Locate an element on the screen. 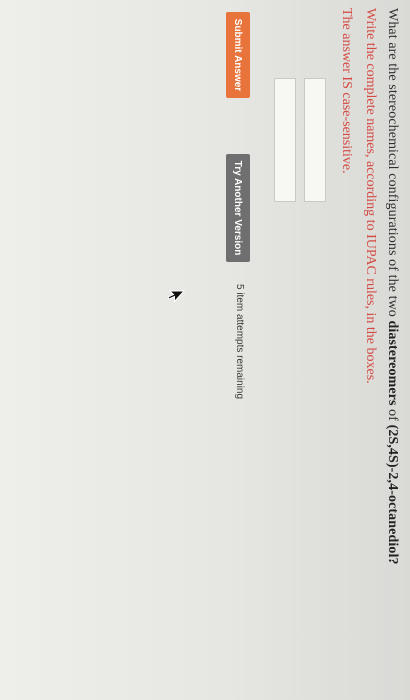  instruction-line-2: The answer IS case-sensitive. is located at coordinates (346, 91).